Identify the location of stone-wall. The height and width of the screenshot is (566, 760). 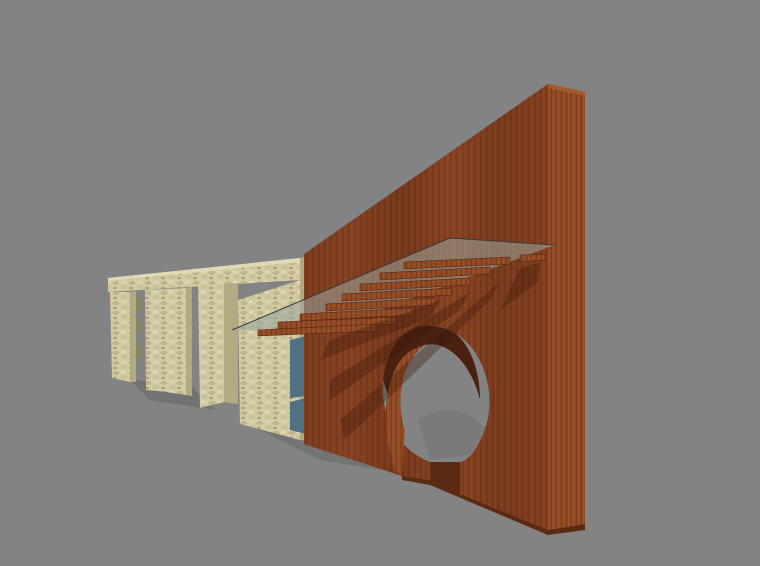
(207, 348).